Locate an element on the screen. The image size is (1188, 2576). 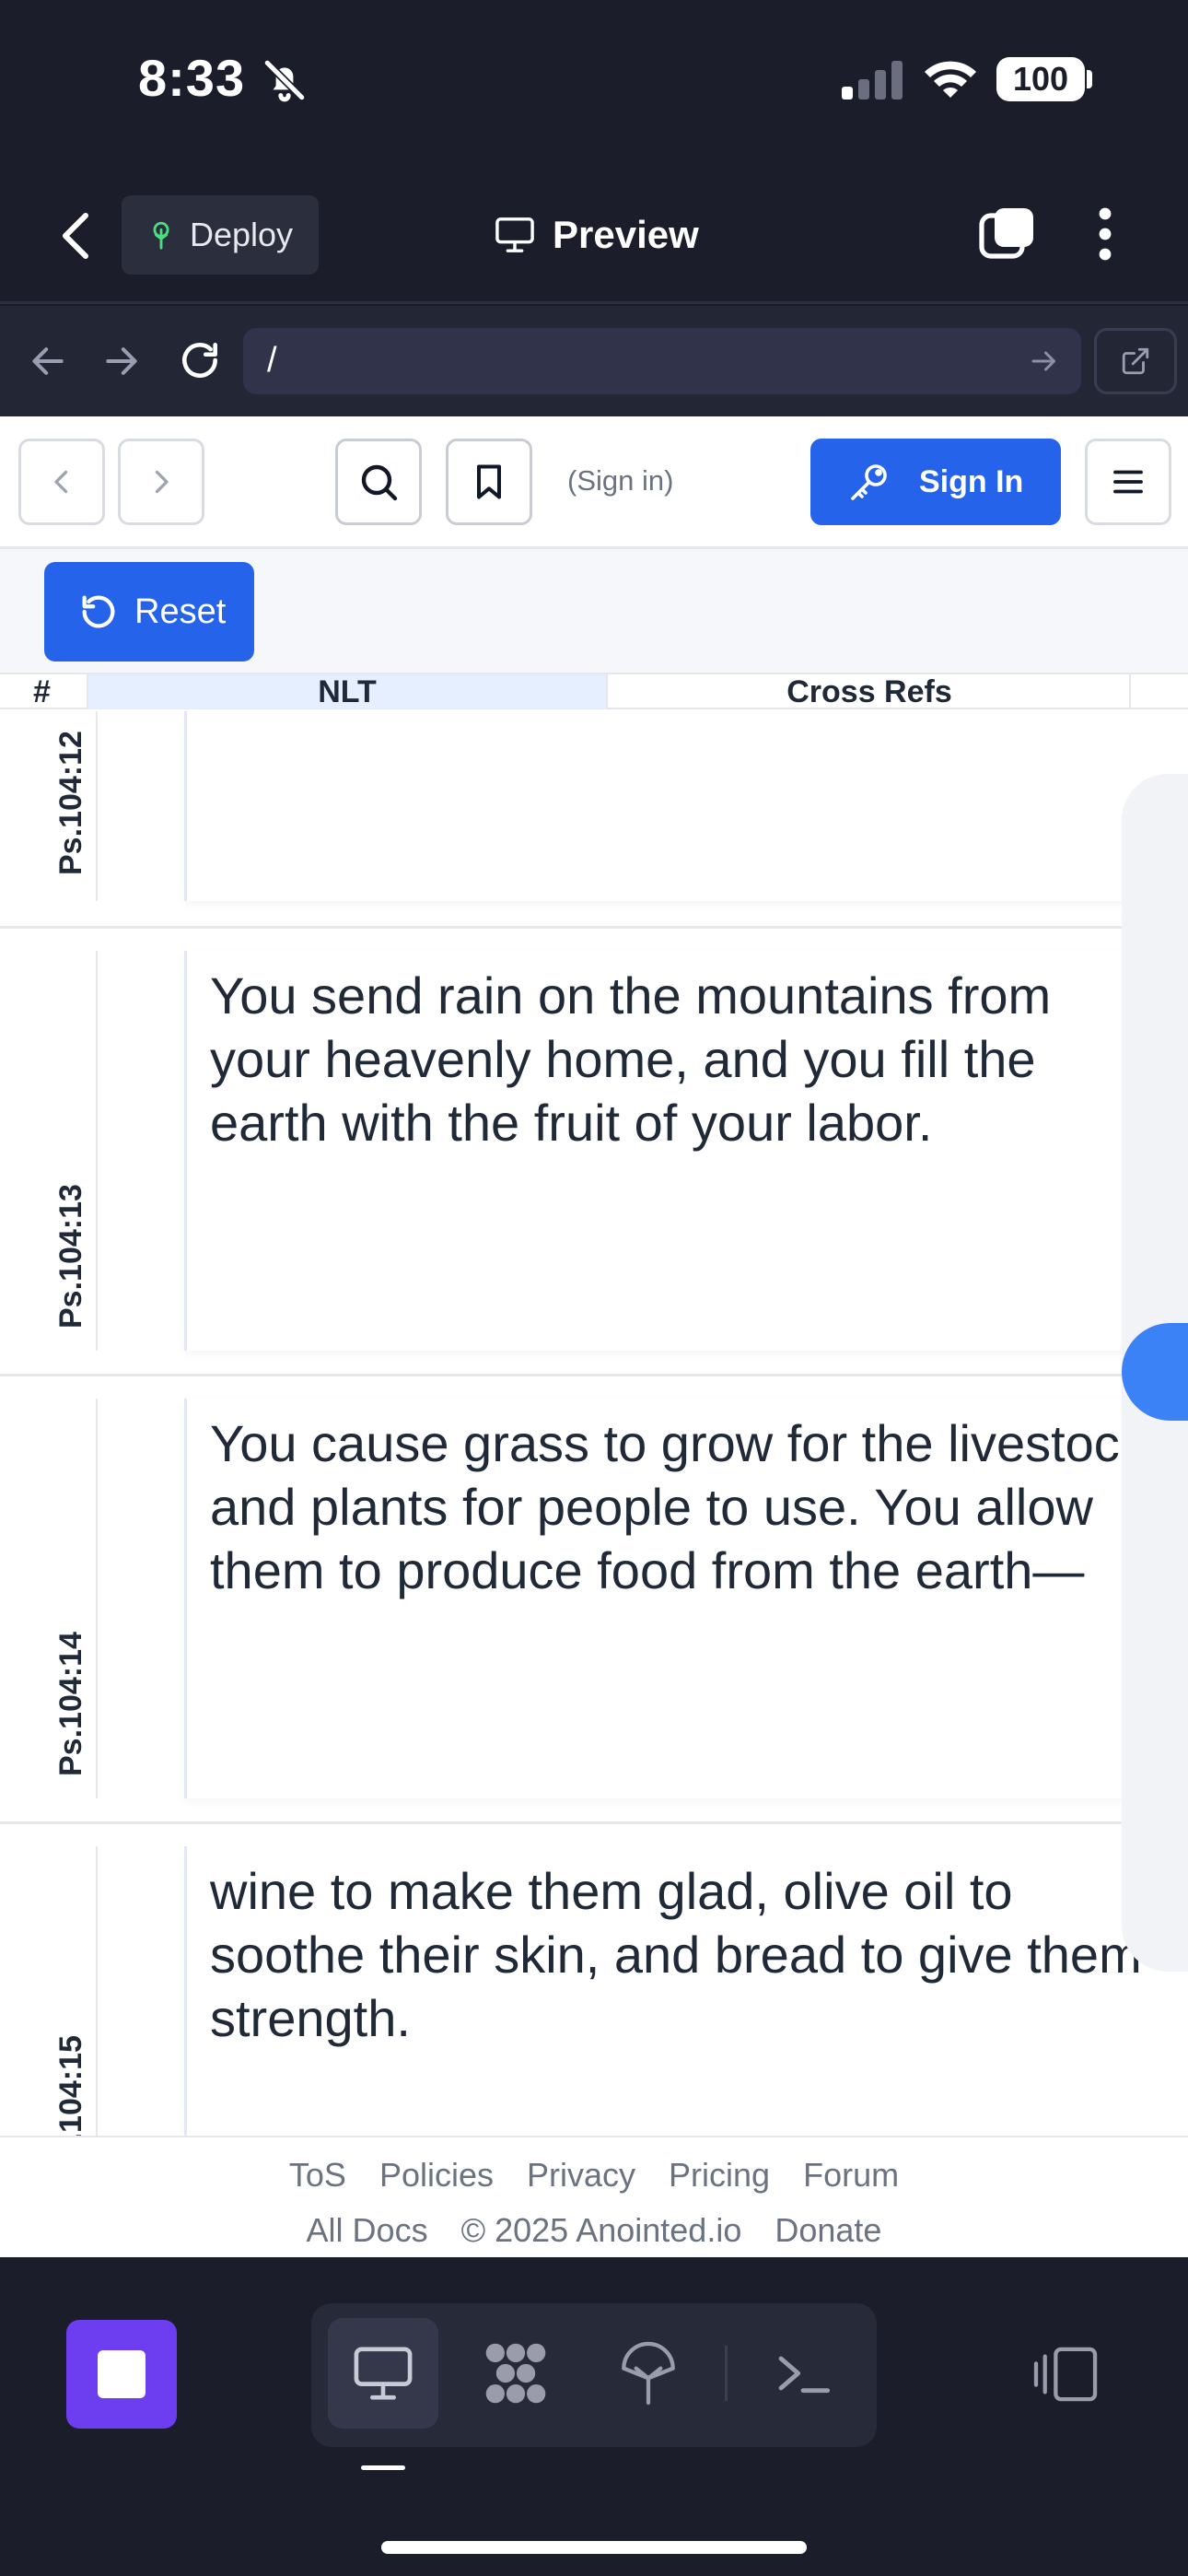
reload-icon is located at coordinates (200, 360).